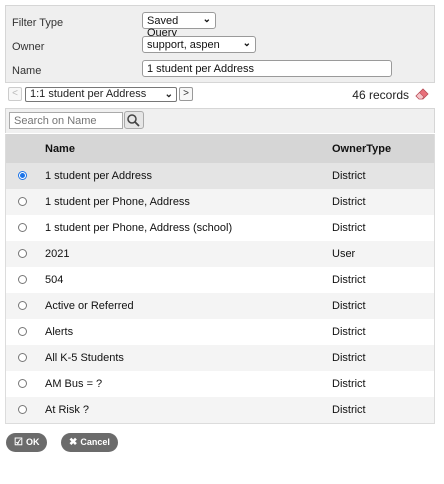  I want to click on owner-value: support, aspen, so click(183, 45).